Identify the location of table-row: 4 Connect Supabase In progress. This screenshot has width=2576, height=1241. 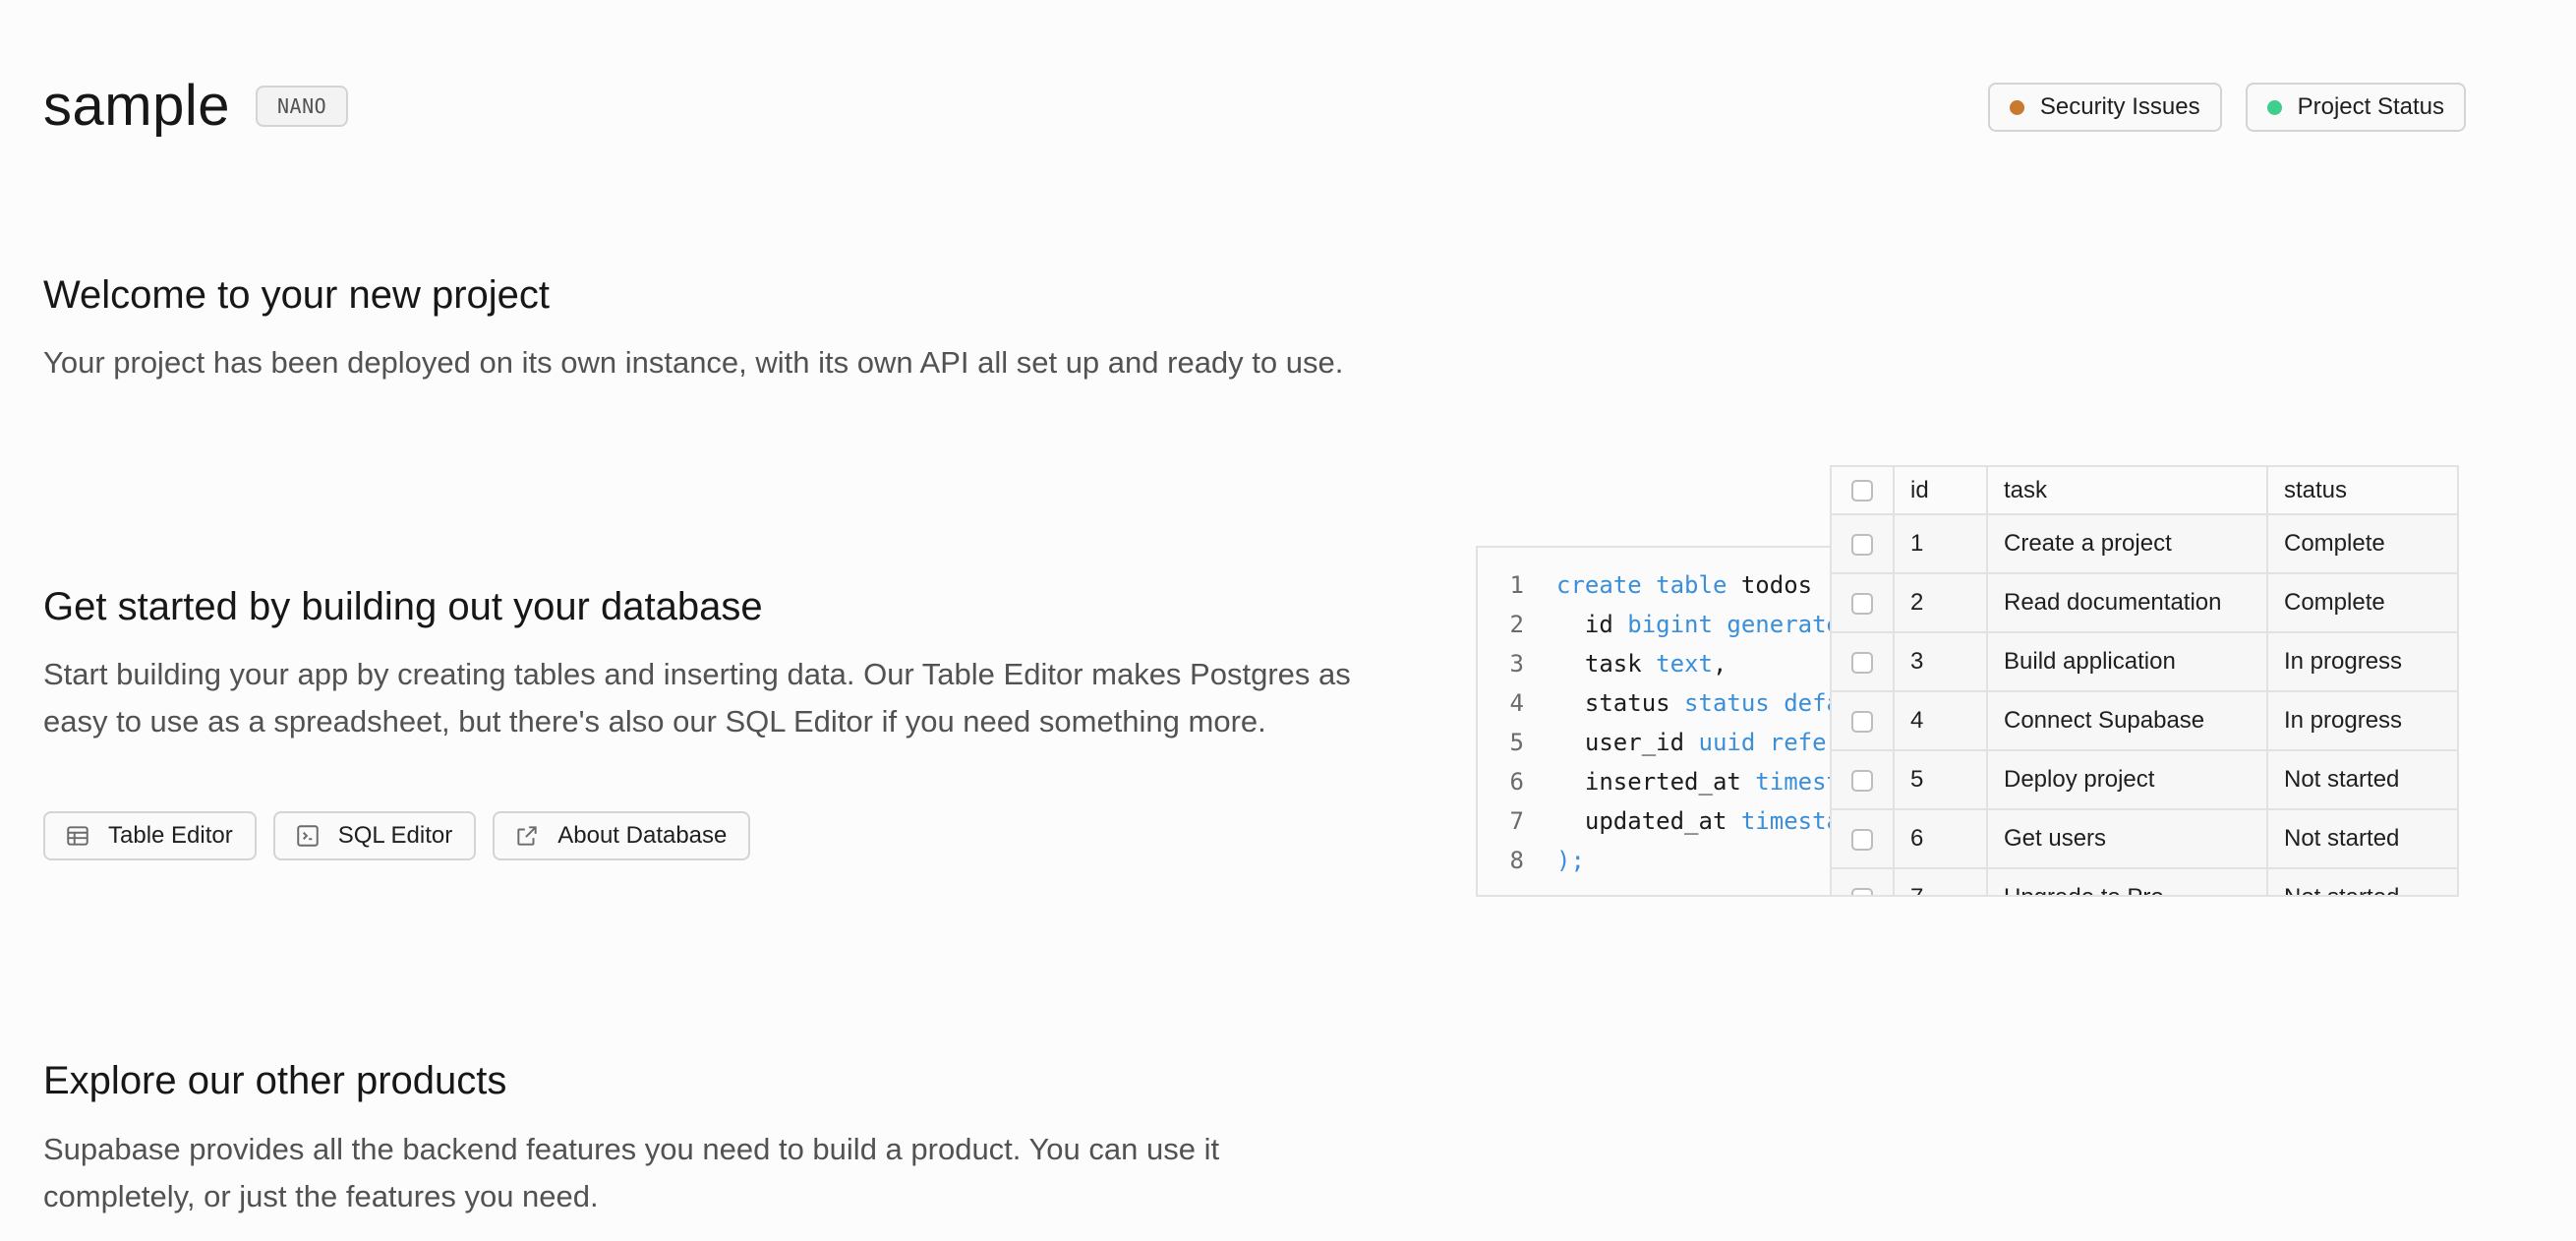
(2144, 721).